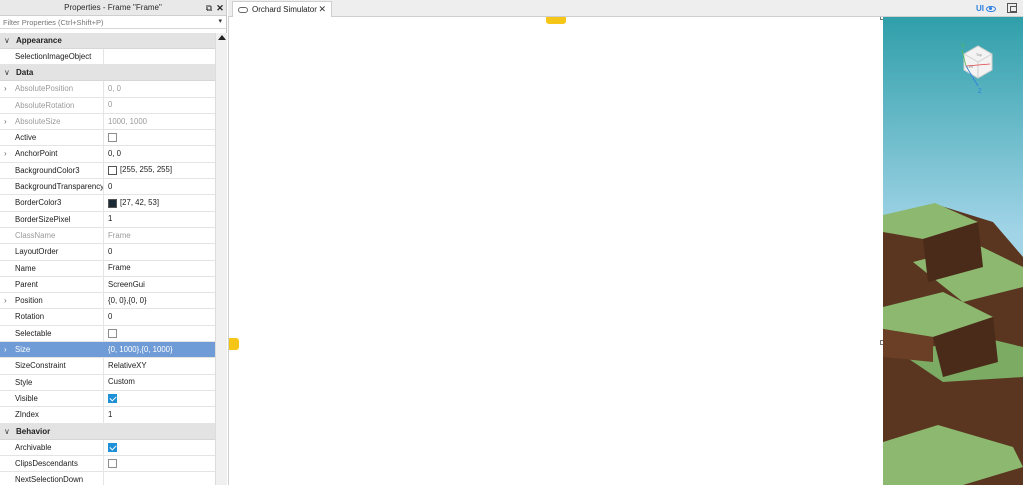  I want to click on scene-render: Y Z Left Top, so click(953, 251).